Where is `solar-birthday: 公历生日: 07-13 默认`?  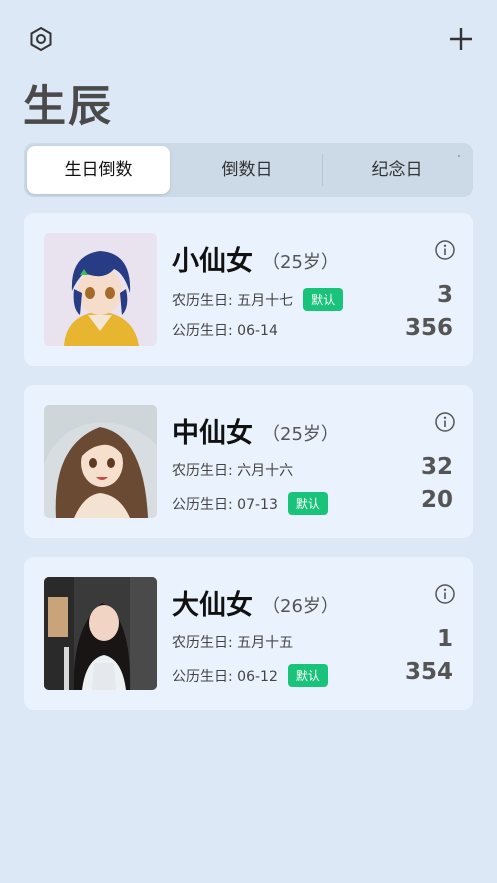
solar-birthday: 公历生日: 07-13 默认 is located at coordinates (250, 503).